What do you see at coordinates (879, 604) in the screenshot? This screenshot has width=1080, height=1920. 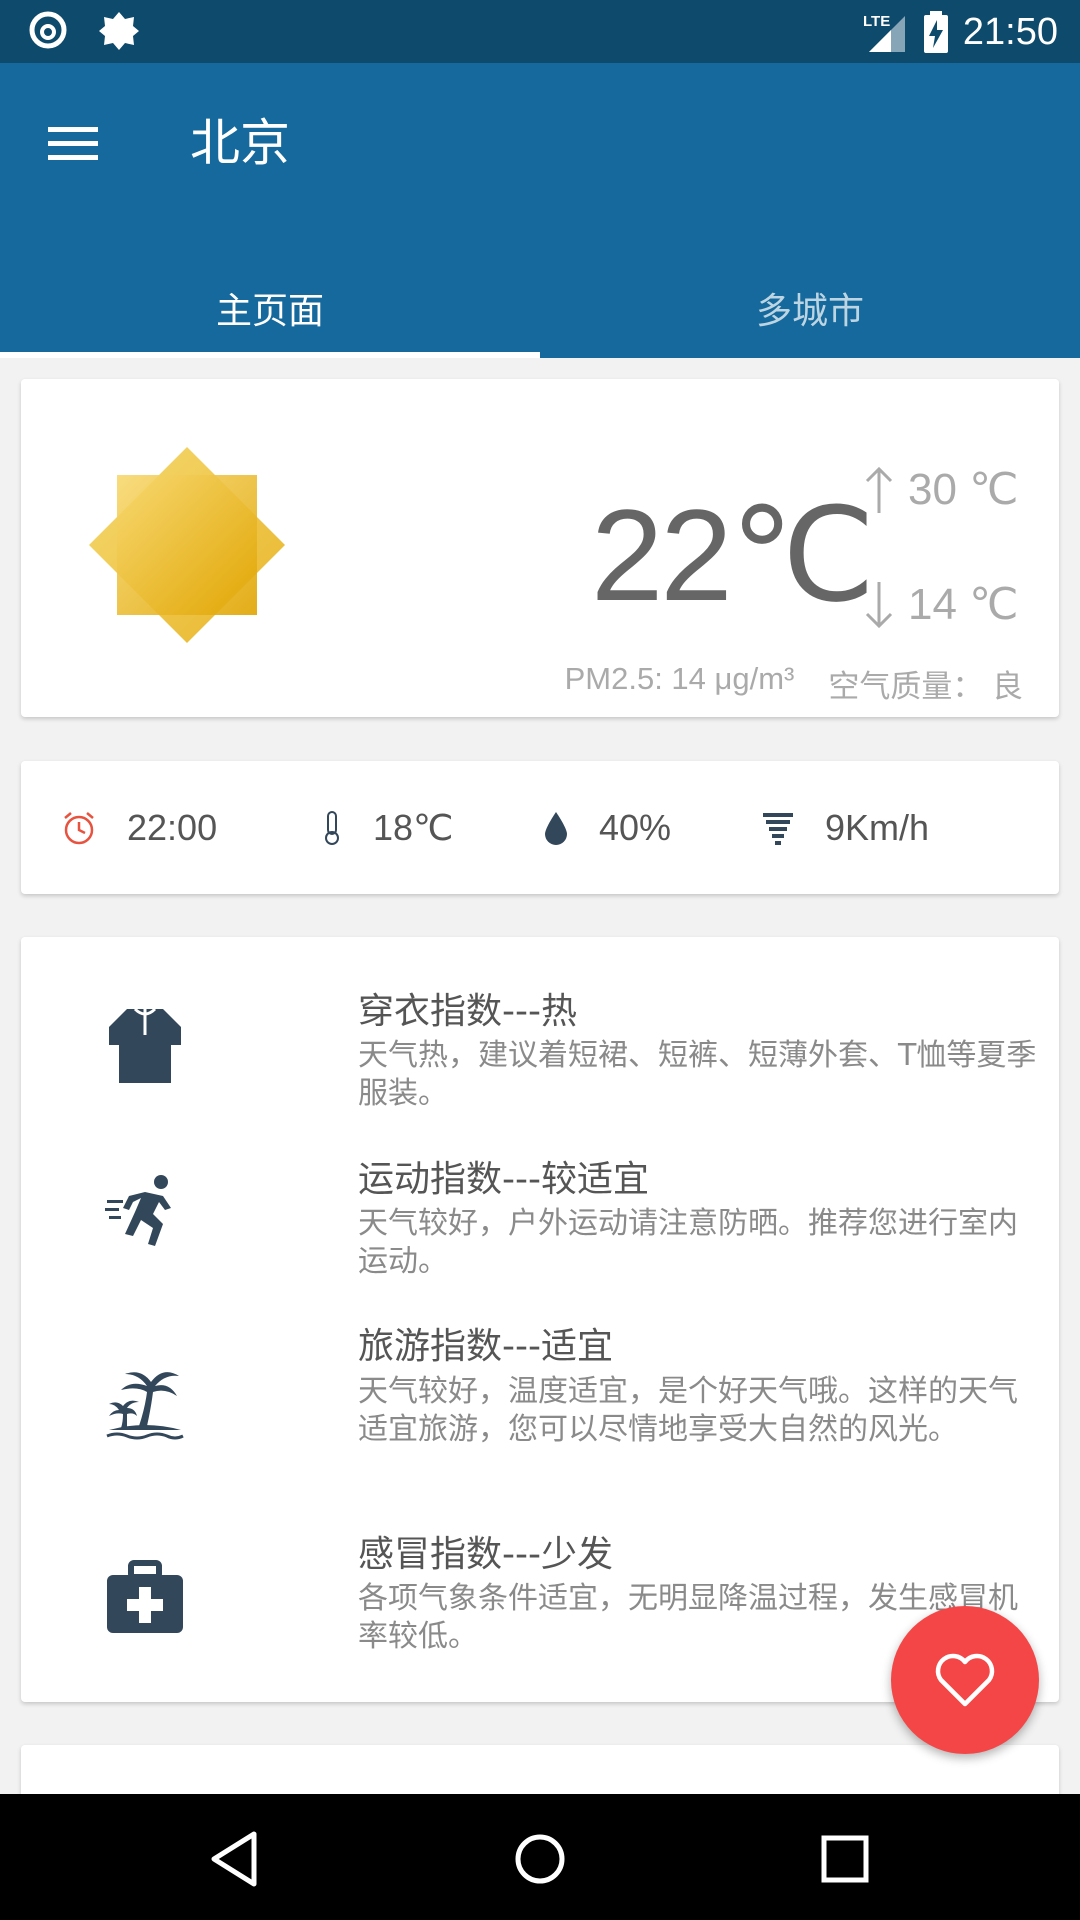 I see `arrow-down-icon` at bounding box center [879, 604].